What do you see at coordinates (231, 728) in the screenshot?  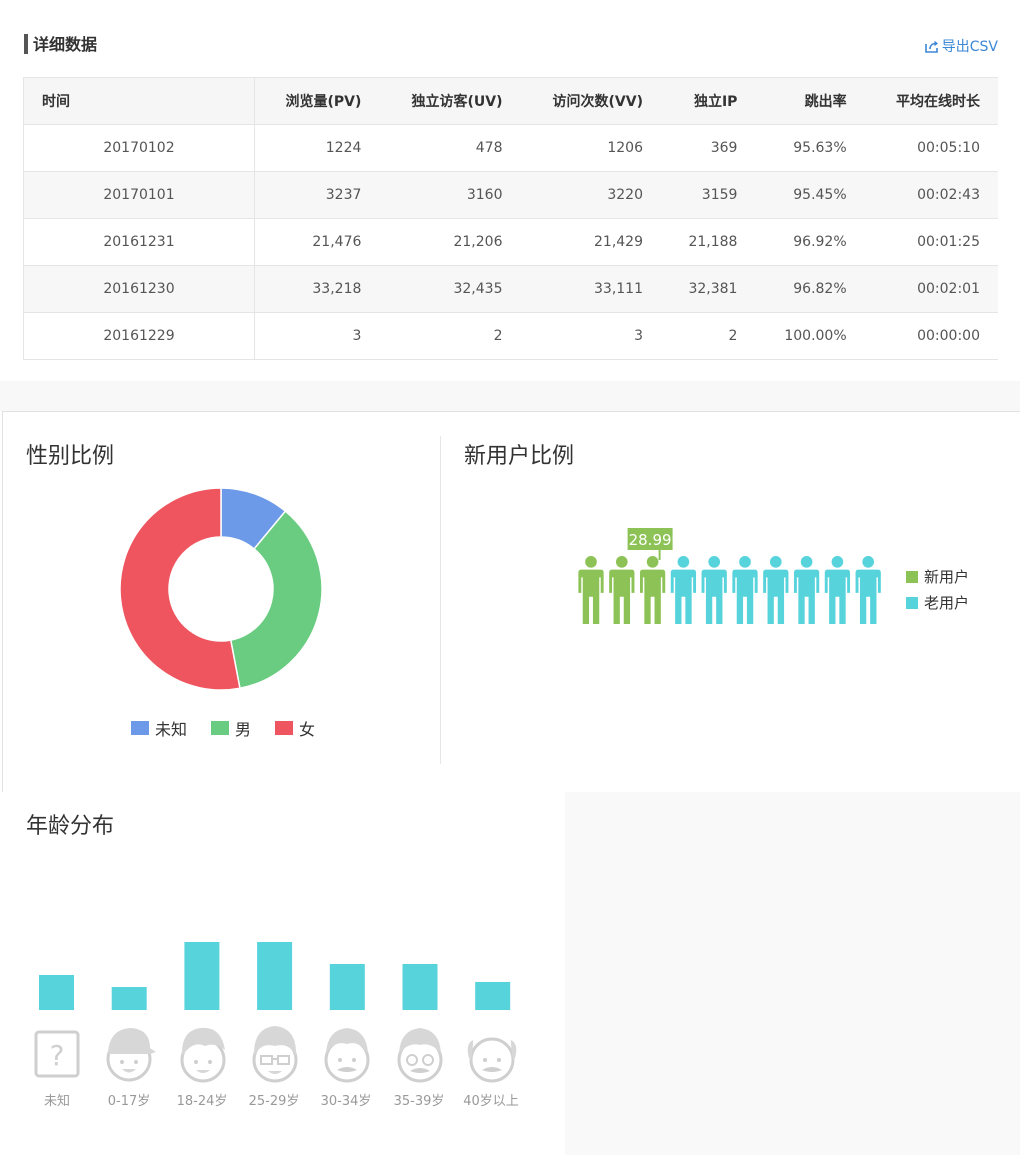 I see `legend-item-male: 男` at bounding box center [231, 728].